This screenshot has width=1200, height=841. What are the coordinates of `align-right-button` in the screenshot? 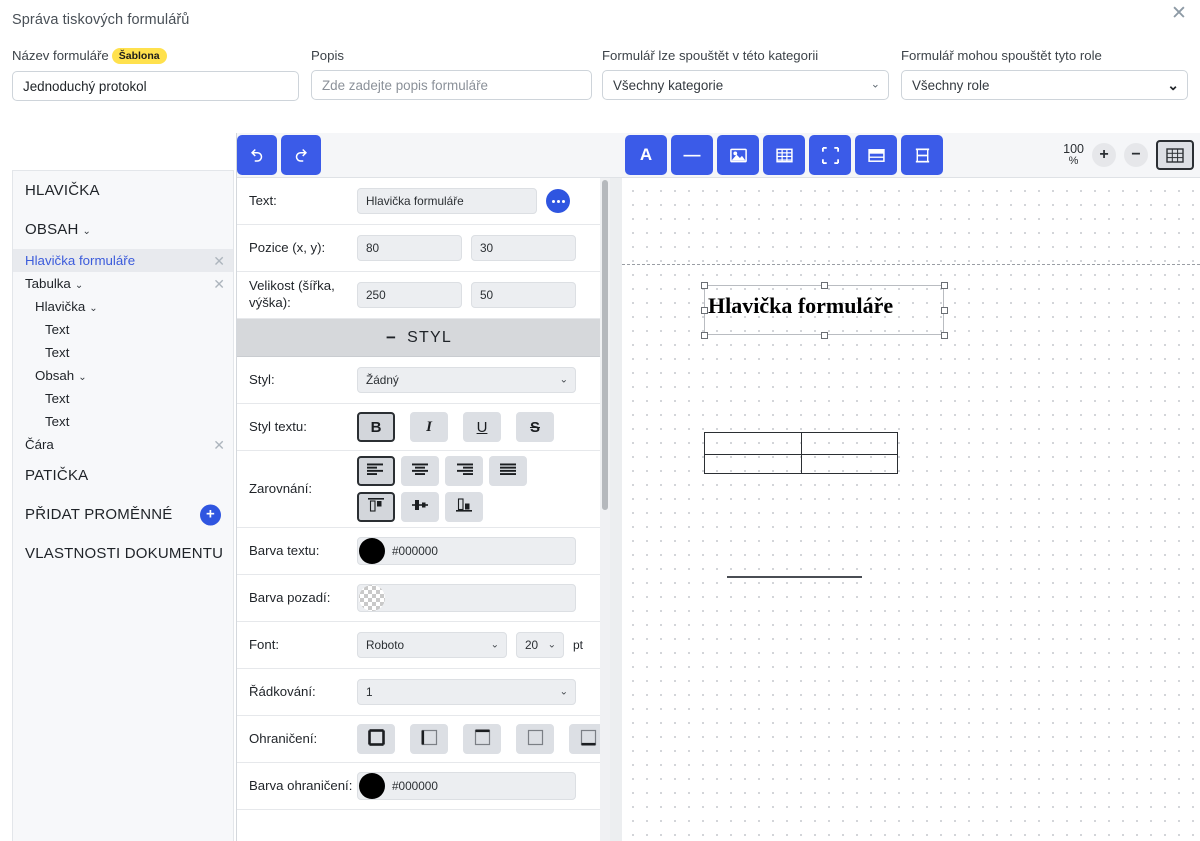 It's located at (464, 471).